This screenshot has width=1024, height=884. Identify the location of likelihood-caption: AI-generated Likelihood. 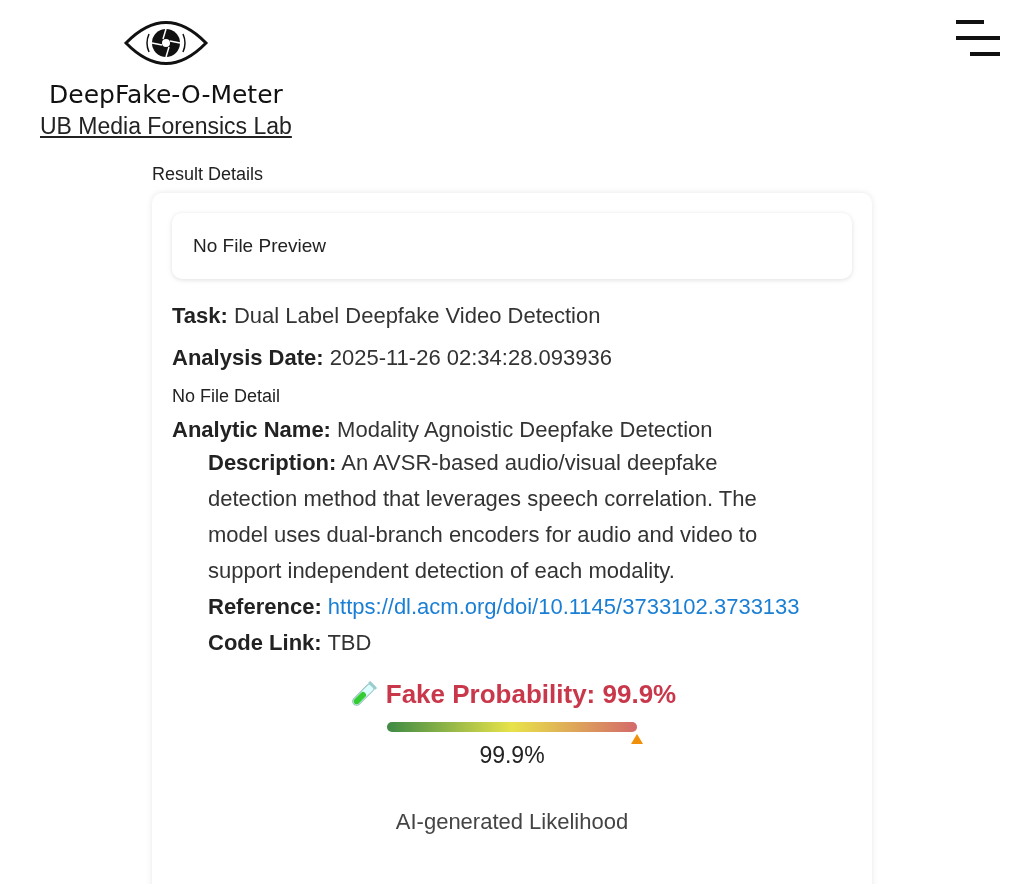
(512, 822).